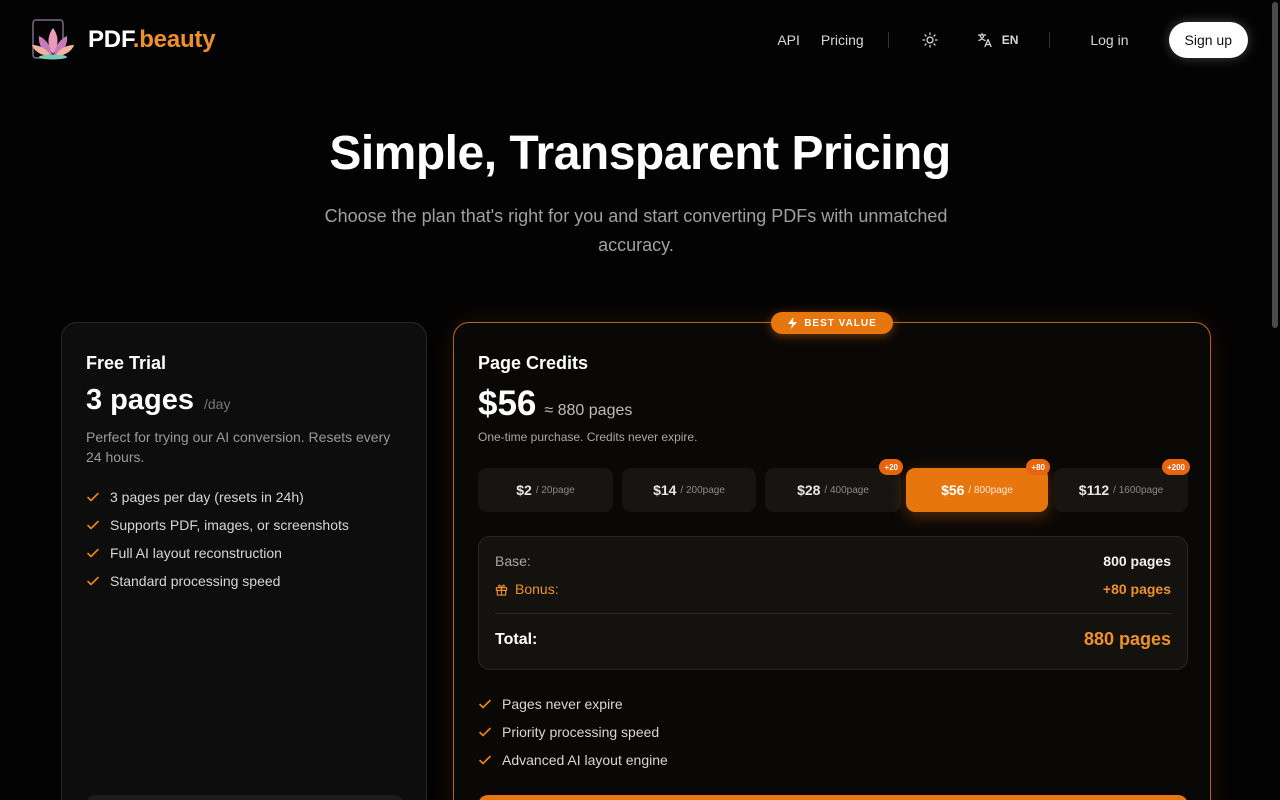 The width and height of the screenshot is (1280, 800). What do you see at coordinates (588, 437) in the screenshot?
I see `purchase-note: One-time purchase. Credits never expire.` at bounding box center [588, 437].